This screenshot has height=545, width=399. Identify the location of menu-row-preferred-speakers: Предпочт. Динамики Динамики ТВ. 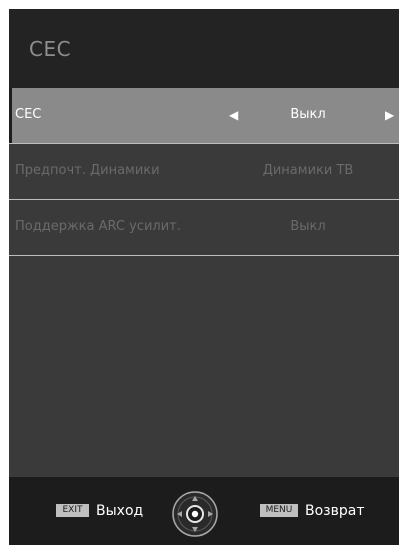
(204, 171).